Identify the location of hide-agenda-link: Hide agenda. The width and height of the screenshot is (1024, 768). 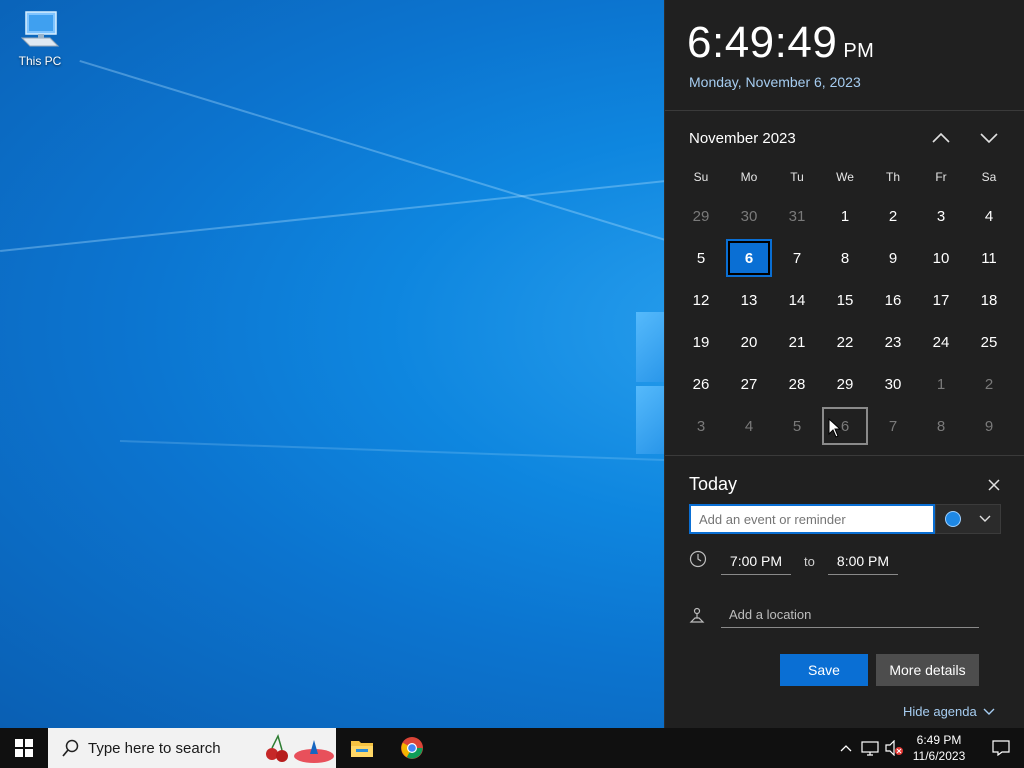
(949, 711).